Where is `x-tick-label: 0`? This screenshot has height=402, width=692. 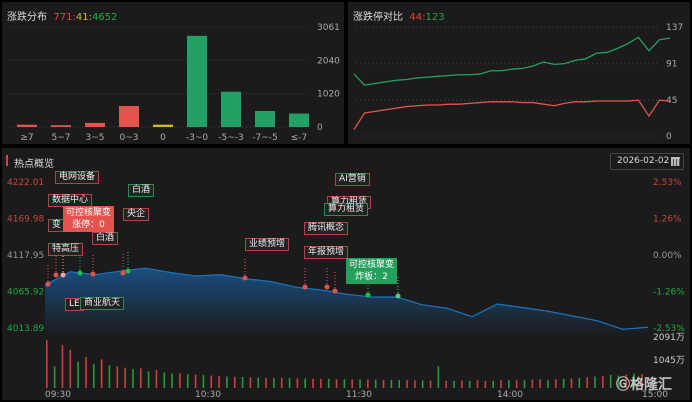 x-tick-label: 0 is located at coordinates (163, 138).